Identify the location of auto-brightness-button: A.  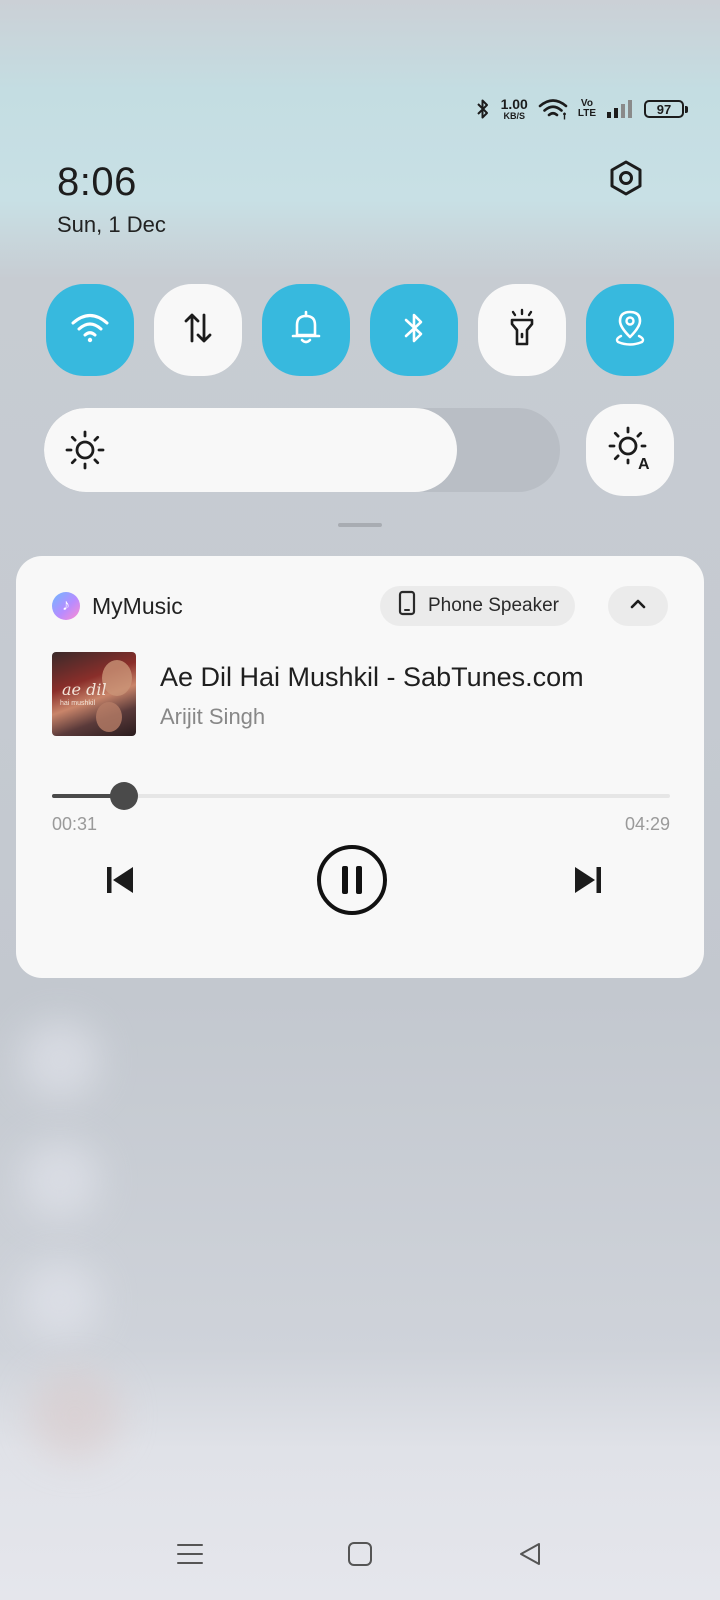
(630, 450).